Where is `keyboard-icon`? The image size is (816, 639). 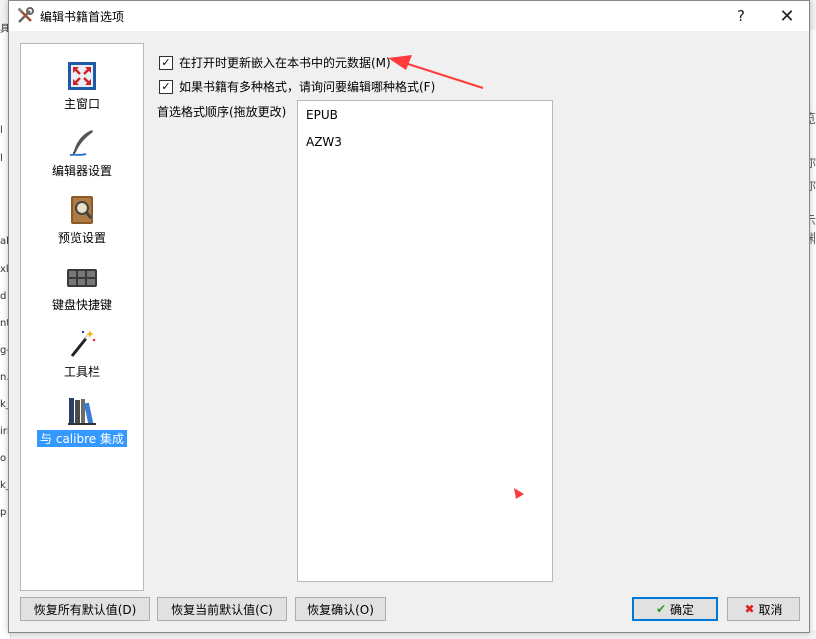
keyboard-icon is located at coordinates (82, 277).